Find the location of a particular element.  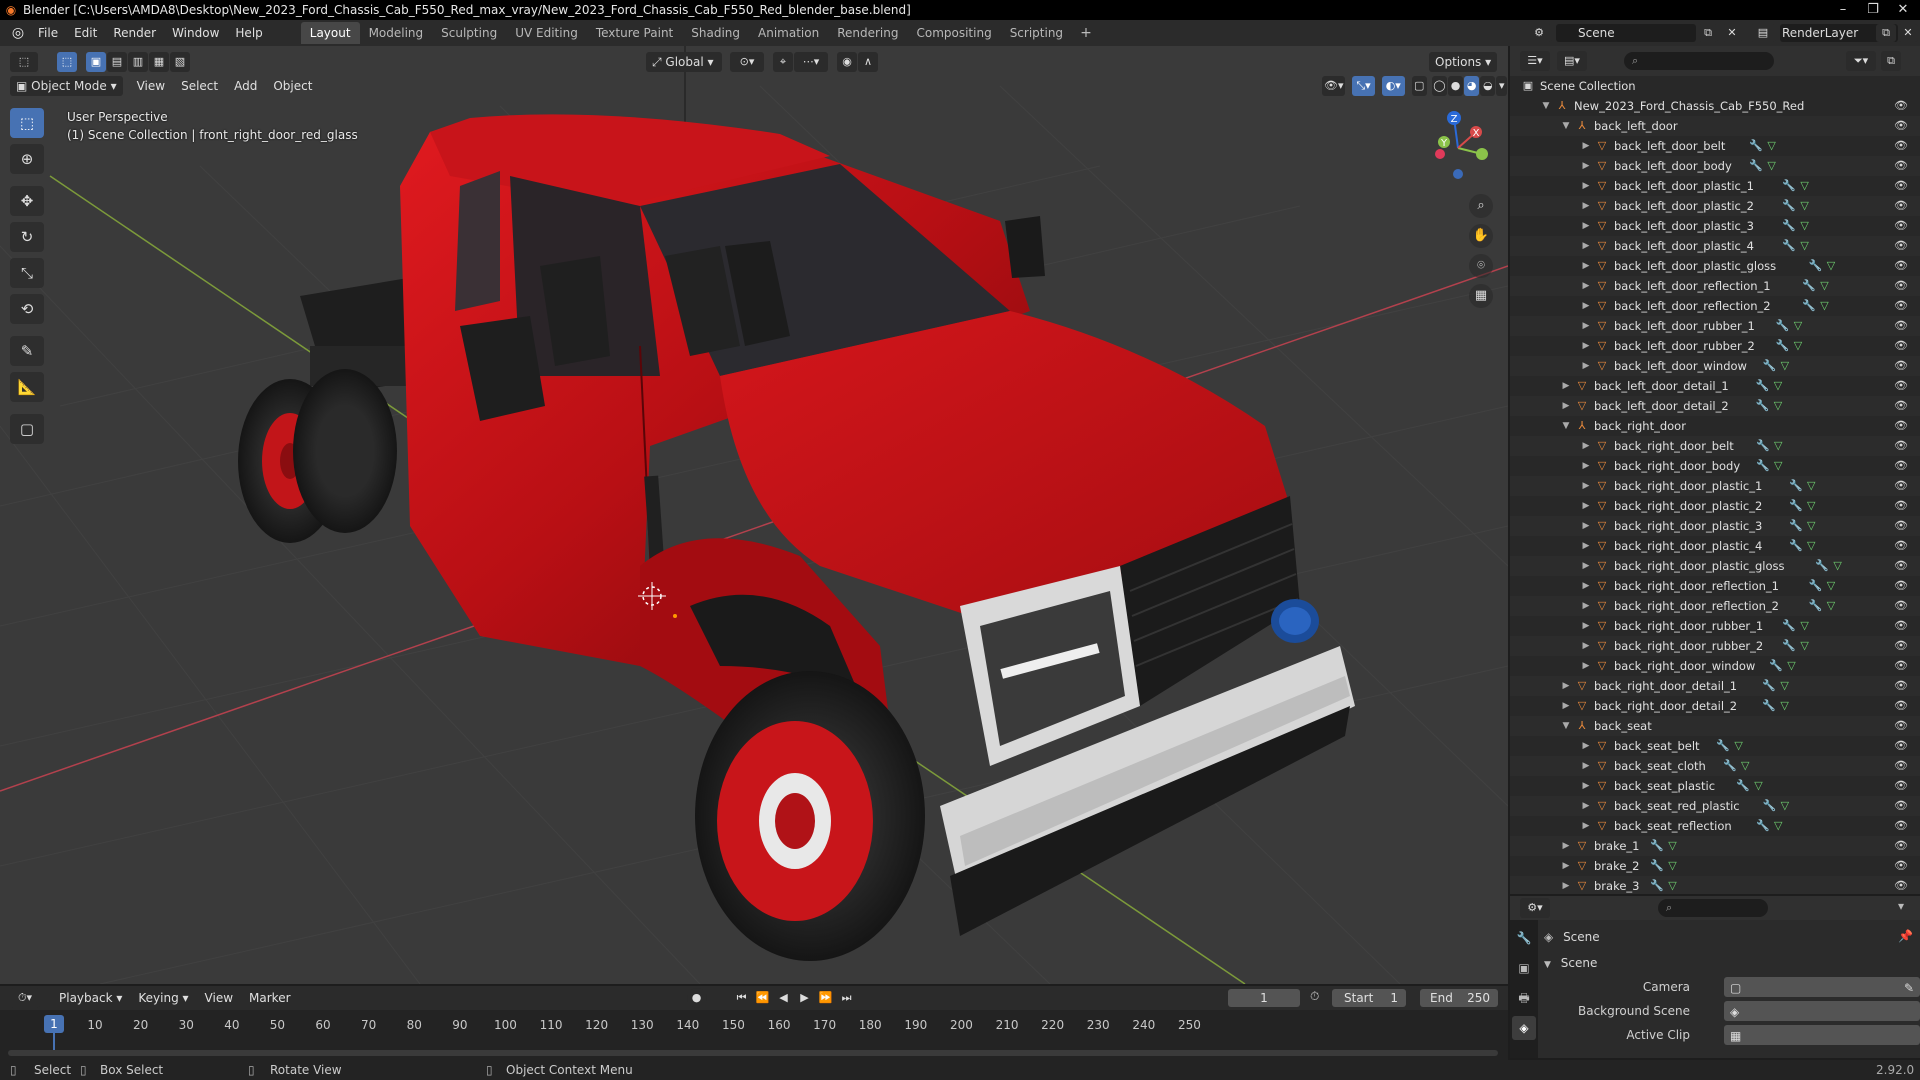

pivot-point-icon: ⊙▾ is located at coordinates (747, 62).